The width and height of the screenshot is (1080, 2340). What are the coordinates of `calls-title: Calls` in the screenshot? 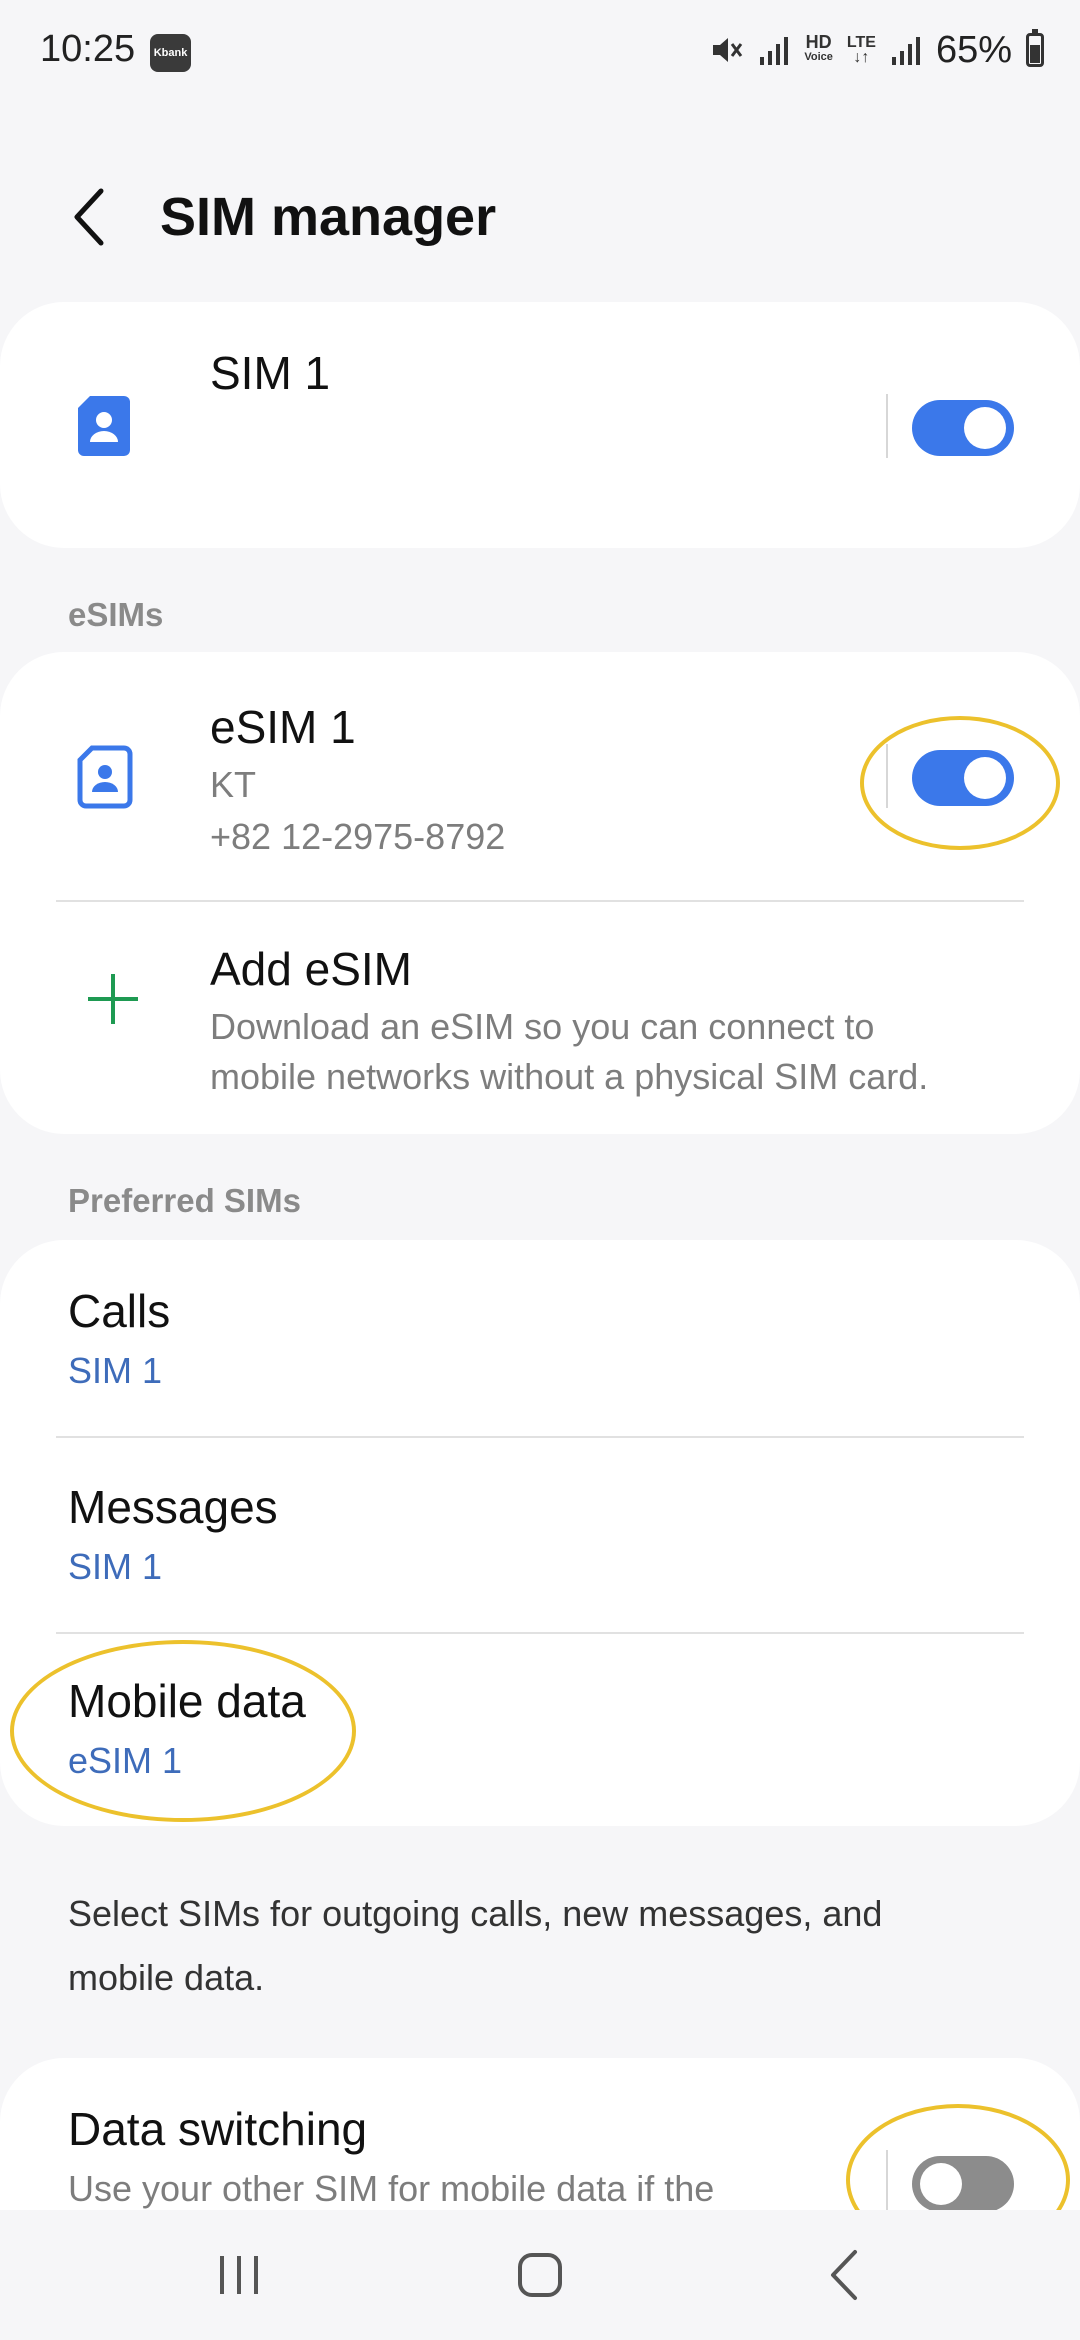 It's located at (119, 1311).